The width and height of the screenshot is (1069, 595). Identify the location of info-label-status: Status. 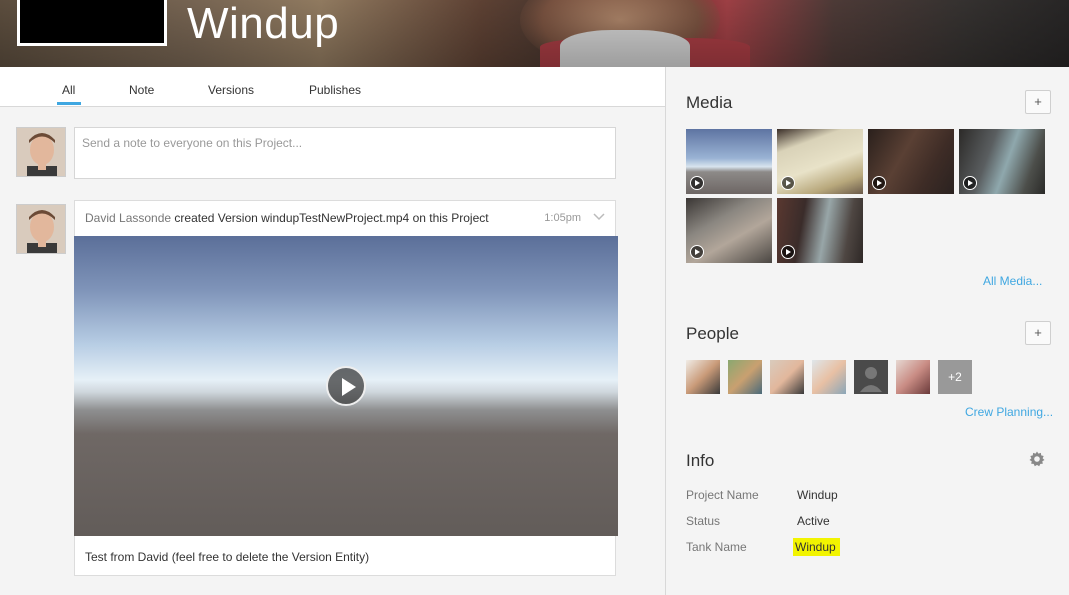
(703, 521).